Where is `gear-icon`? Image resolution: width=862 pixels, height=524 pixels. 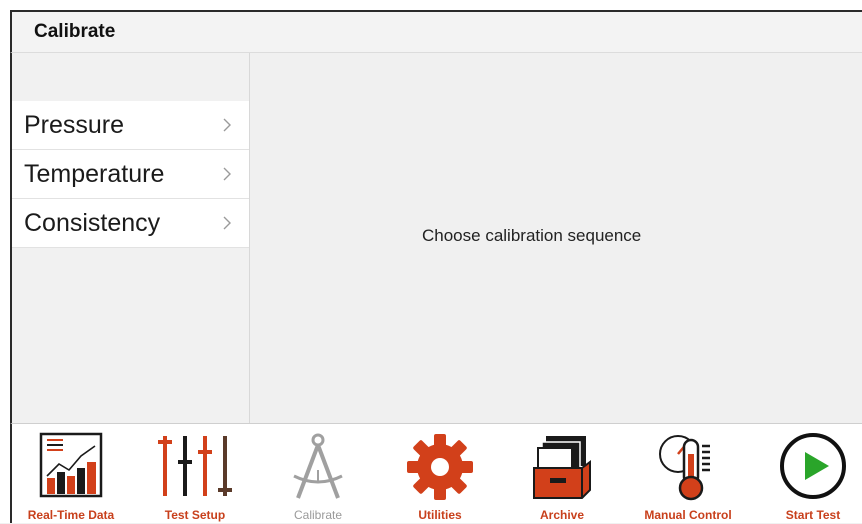
gear-icon is located at coordinates (440, 467).